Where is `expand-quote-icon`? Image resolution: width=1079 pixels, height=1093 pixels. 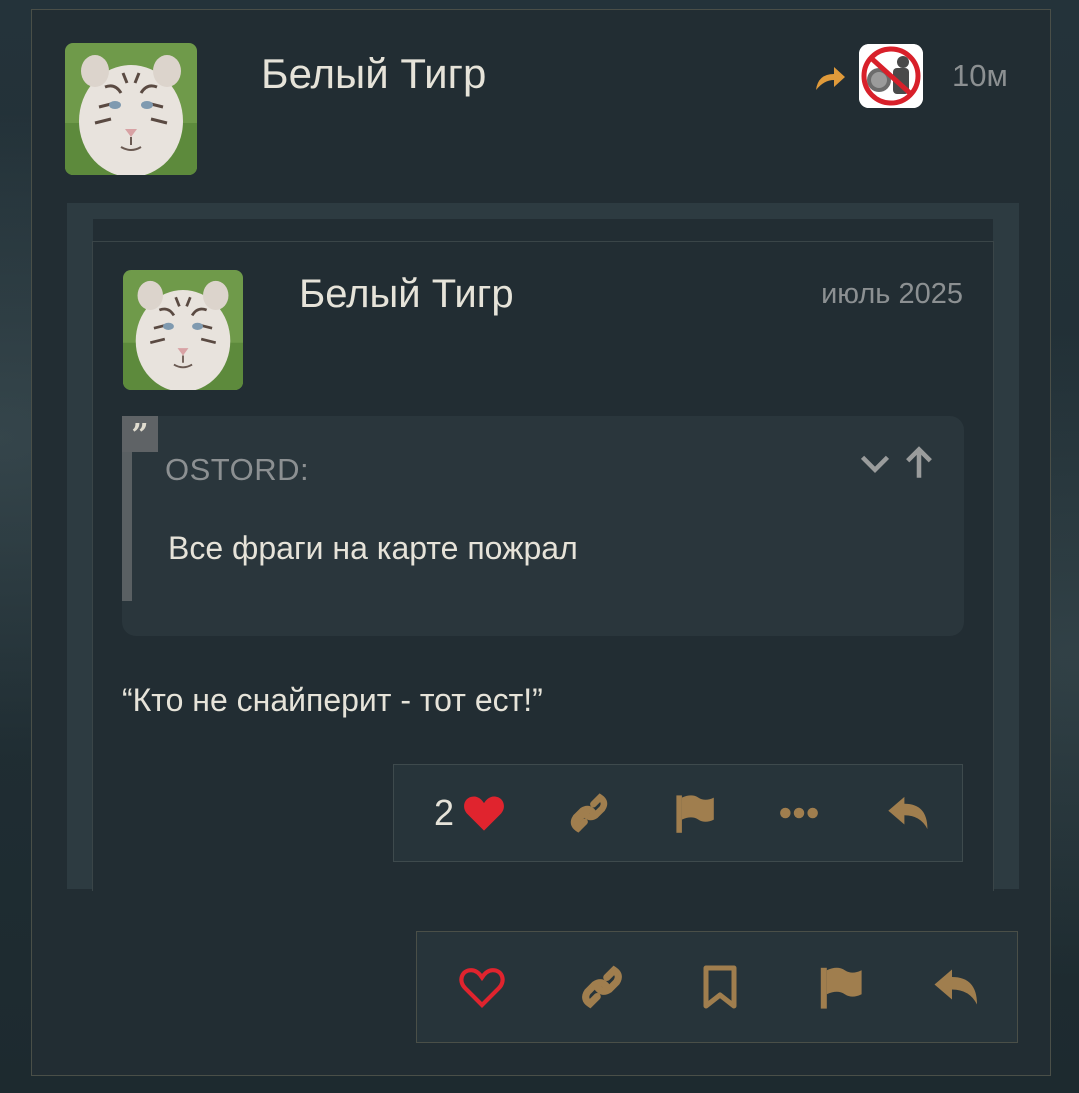 expand-quote-icon is located at coordinates (875, 467).